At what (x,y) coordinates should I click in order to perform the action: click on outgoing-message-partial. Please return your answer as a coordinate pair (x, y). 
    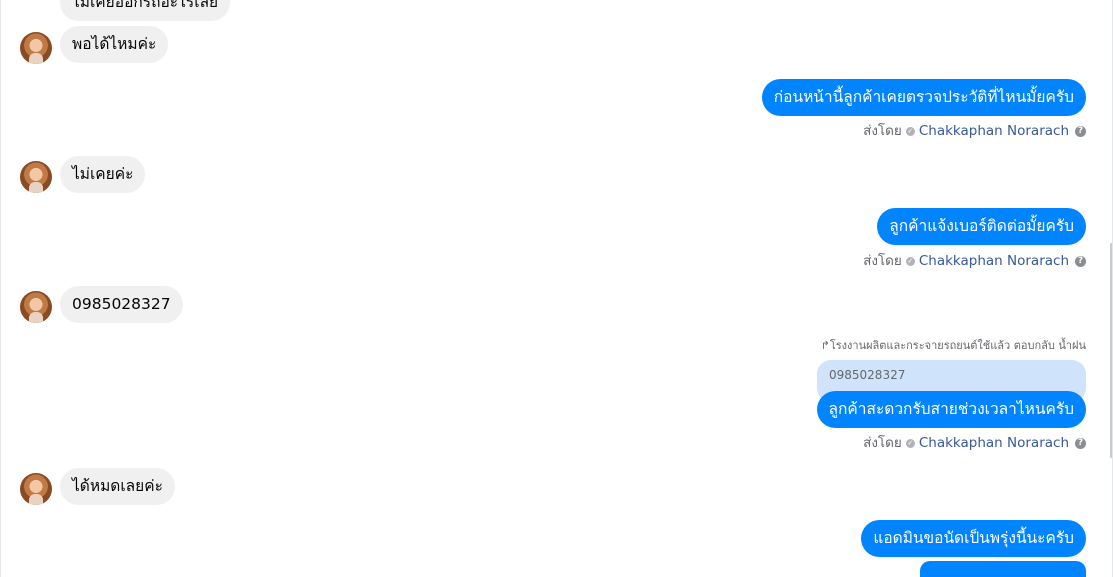
    Looking at the image, I should click on (1003, 569).